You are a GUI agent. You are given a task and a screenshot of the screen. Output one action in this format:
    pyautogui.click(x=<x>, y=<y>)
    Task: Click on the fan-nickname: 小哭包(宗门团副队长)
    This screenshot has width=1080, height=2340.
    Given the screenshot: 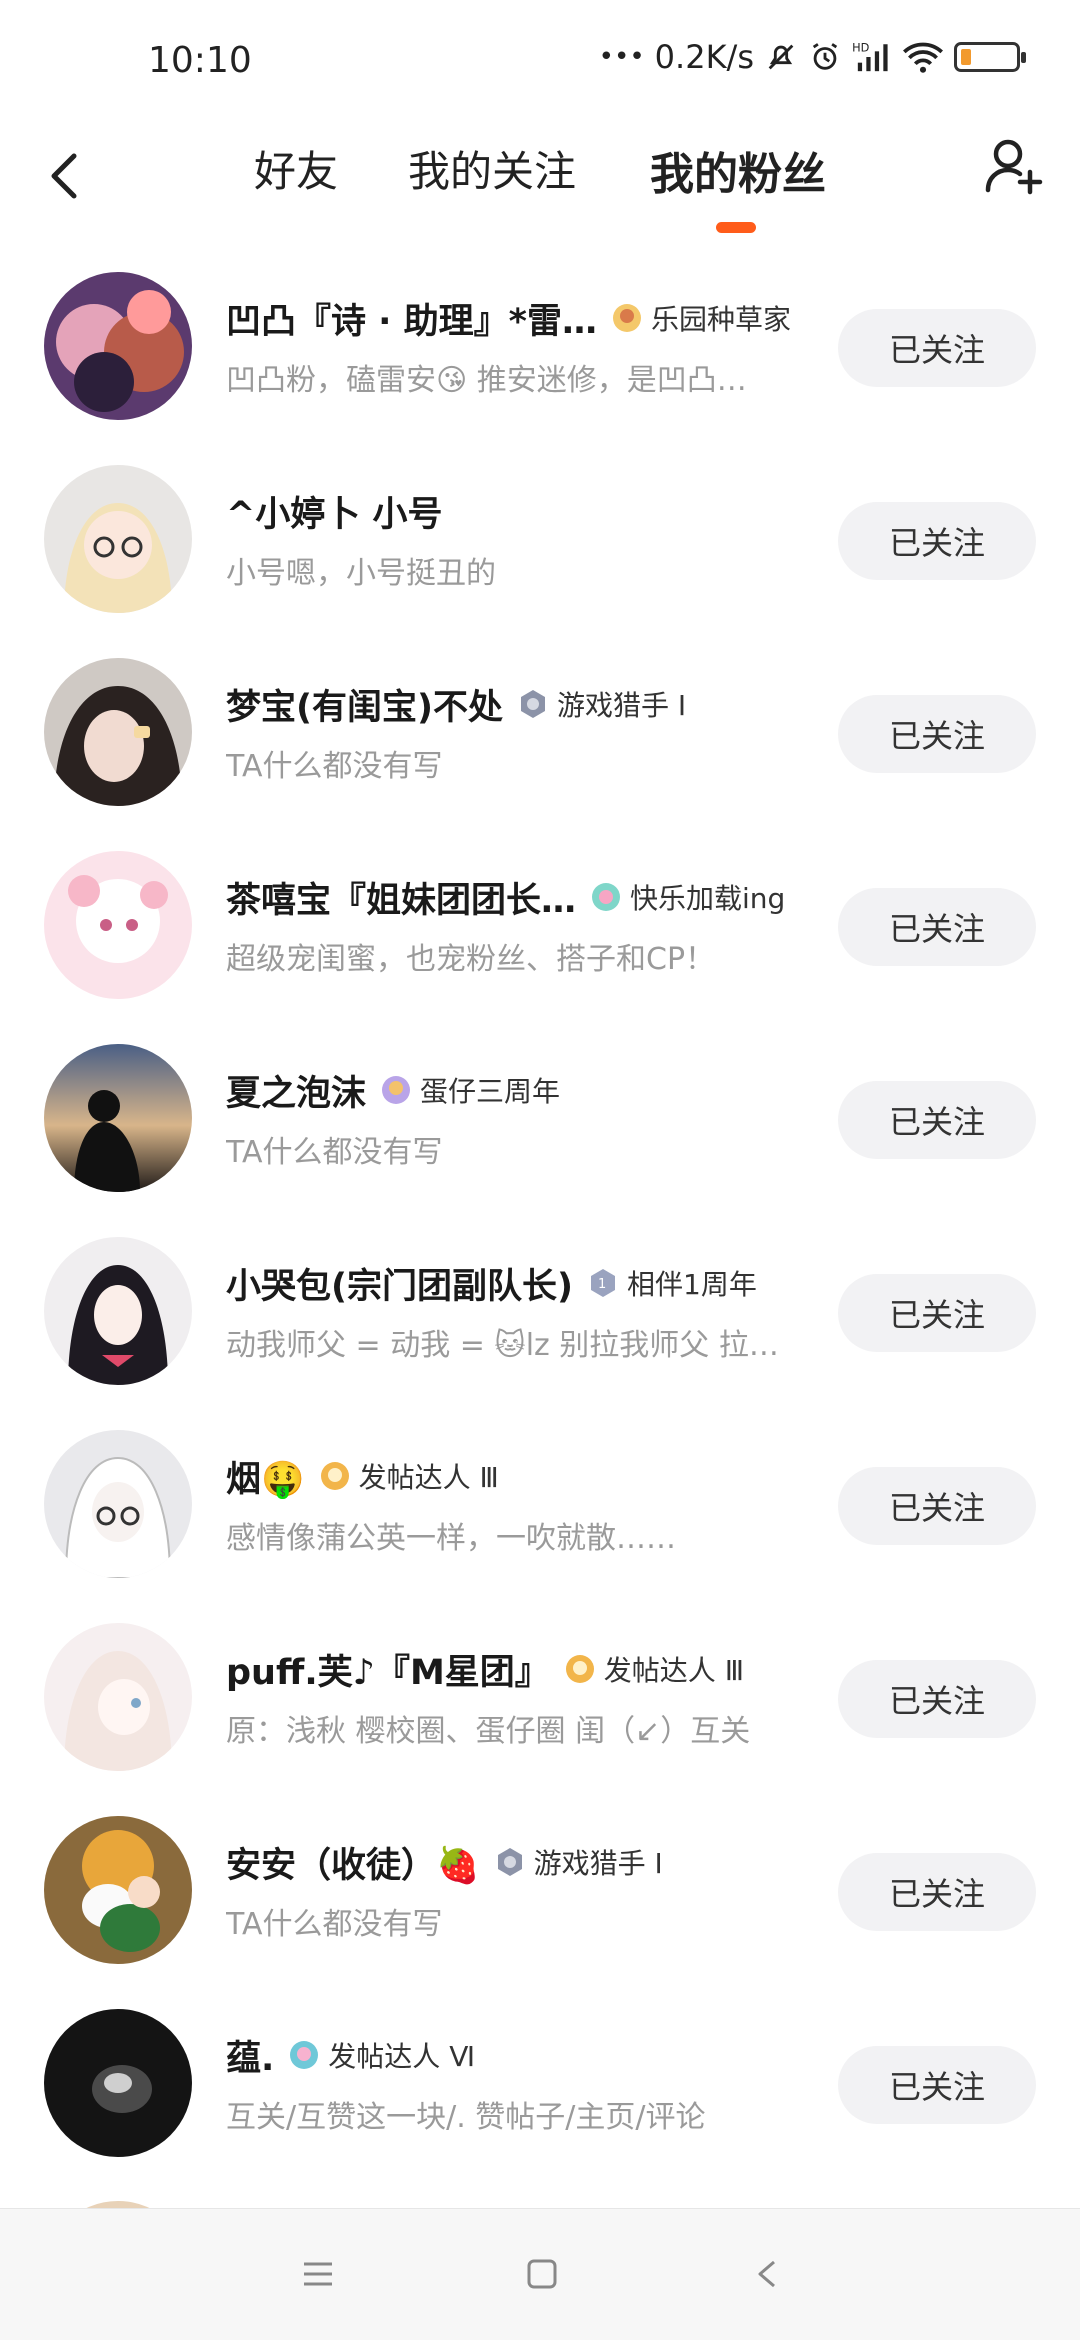 What is the action you would take?
    pyautogui.click(x=399, y=1286)
    